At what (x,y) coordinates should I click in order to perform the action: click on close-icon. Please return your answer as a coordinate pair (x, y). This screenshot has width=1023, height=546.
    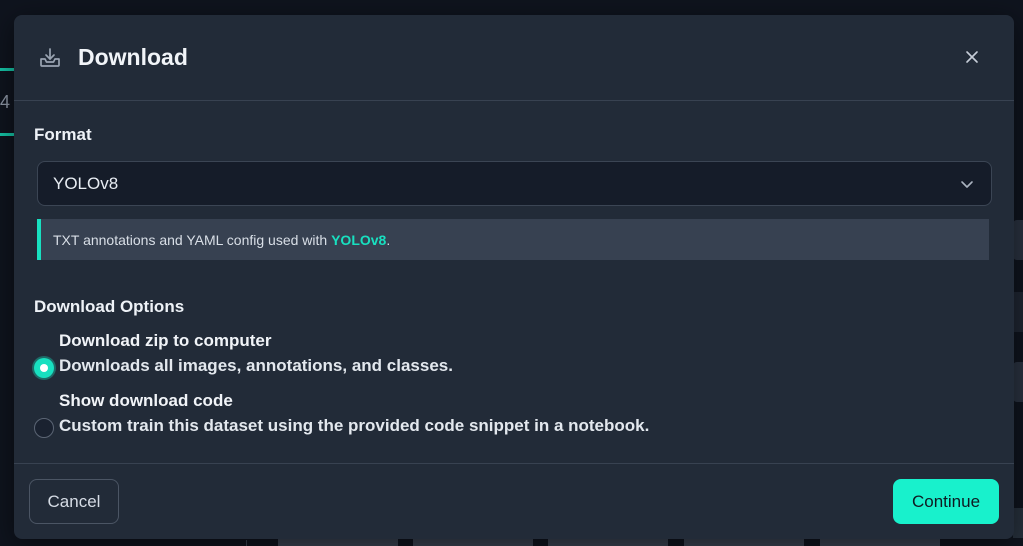
    Looking at the image, I should click on (972, 59).